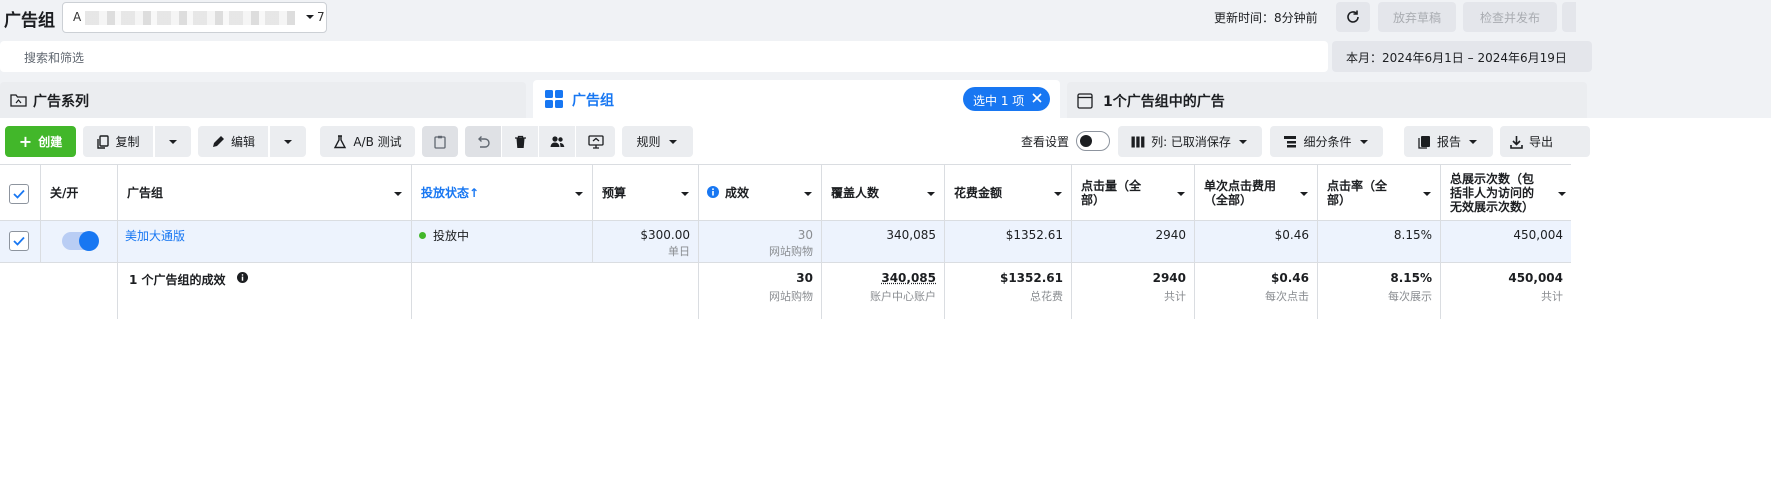 The width and height of the screenshot is (1771, 495). What do you see at coordinates (796, 100) in the screenshot?
I see `tab-adsets: 广告组 选中 1 项` at bounding box center [796, 100].